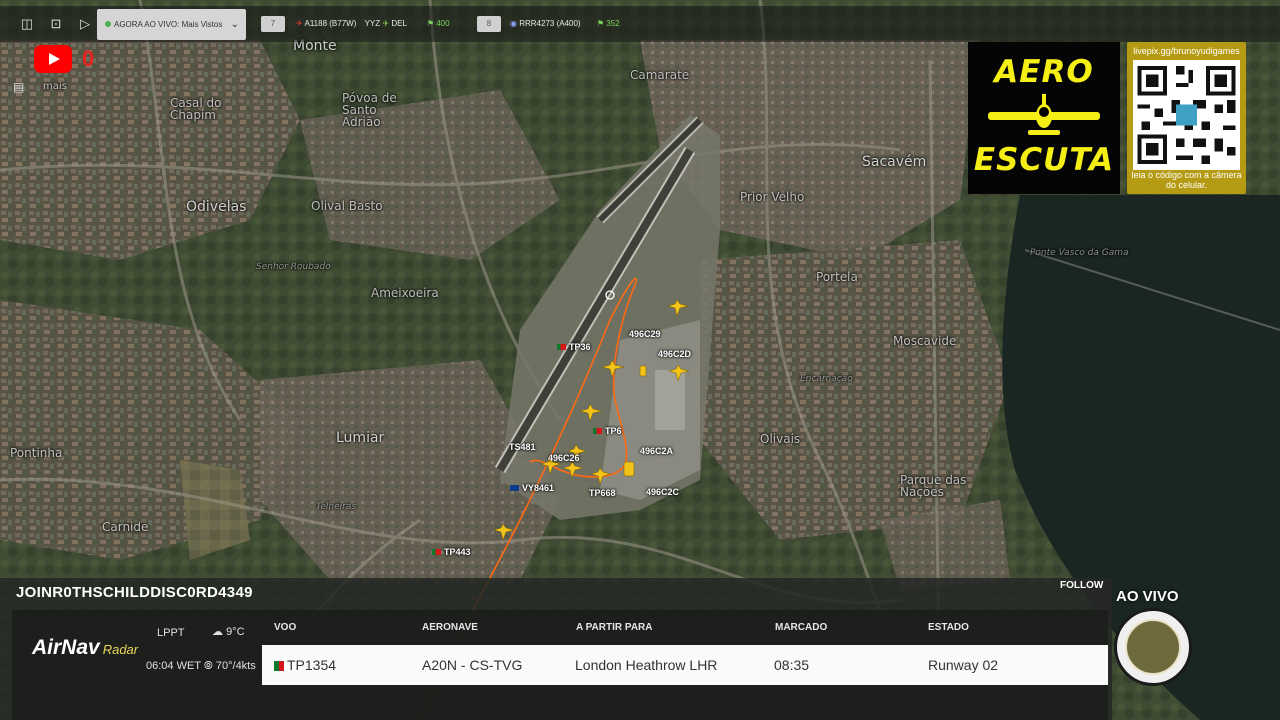  Describe the element at coordinates (56, 24) in the screenshot. I see `expand-icon: ⊡` at that location.